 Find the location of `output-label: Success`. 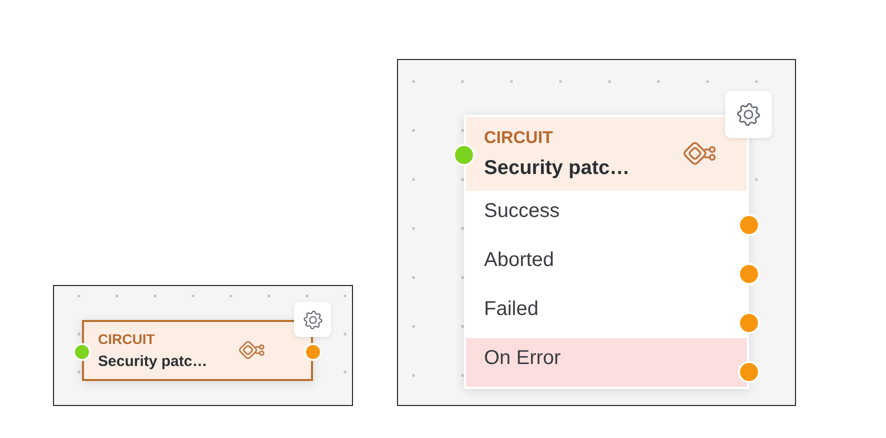

output-label: Success is located at coordinates (522, 211).